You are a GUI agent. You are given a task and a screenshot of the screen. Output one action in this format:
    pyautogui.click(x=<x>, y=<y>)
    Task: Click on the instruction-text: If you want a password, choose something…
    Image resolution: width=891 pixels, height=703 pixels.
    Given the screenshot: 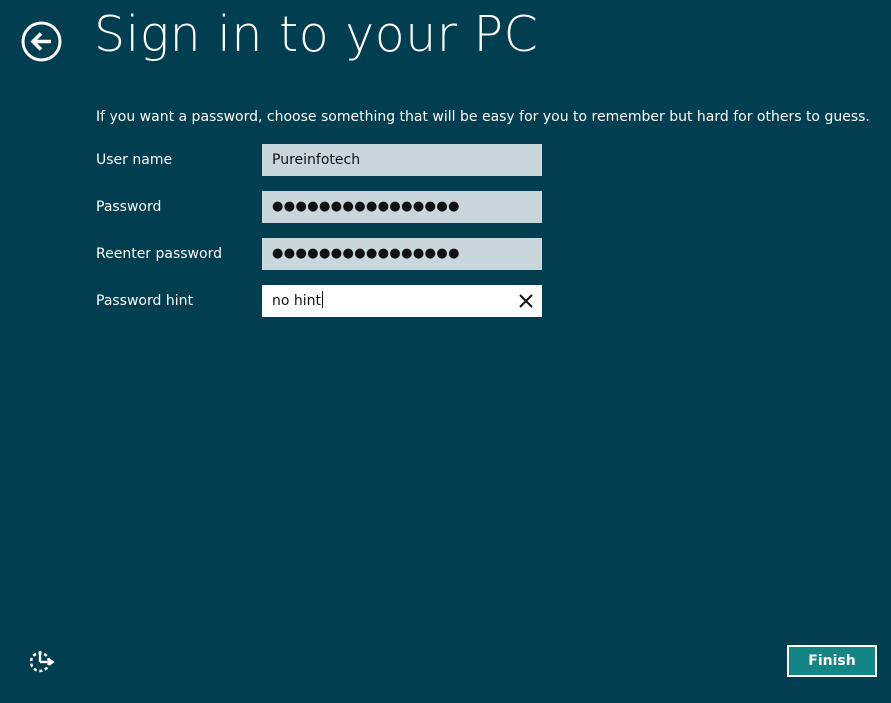 What is the action you would take?
    pyautogui.click(x=483, y=117)
    